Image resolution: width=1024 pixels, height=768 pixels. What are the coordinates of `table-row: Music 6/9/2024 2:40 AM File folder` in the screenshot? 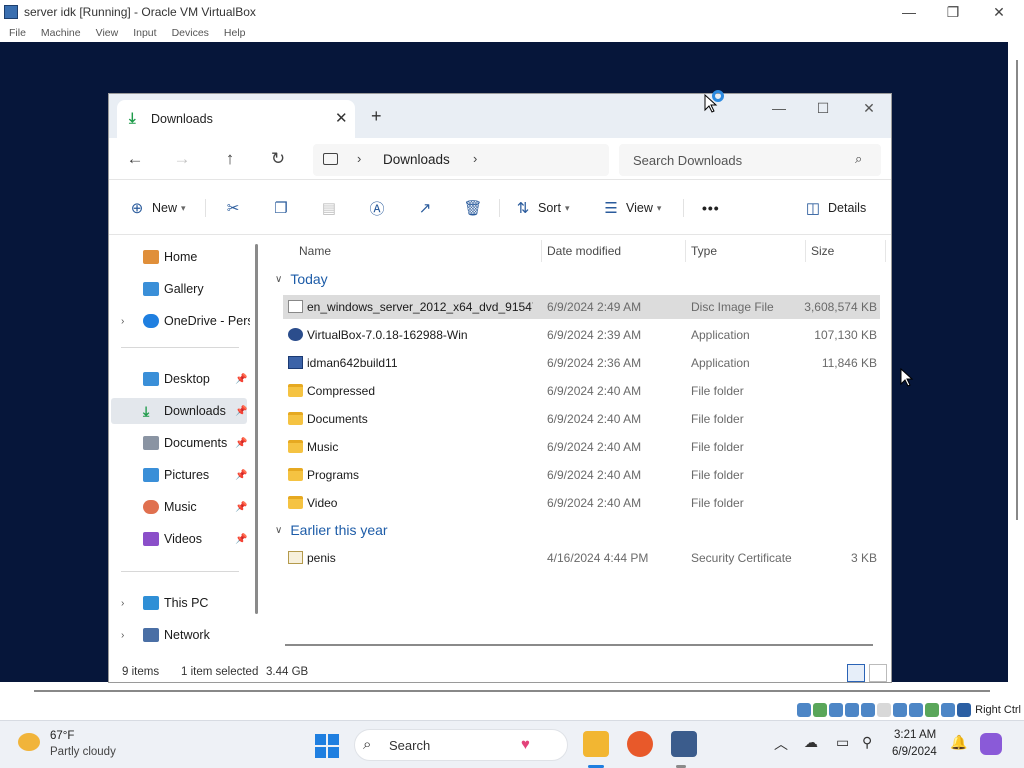 It's located at (581, 447).